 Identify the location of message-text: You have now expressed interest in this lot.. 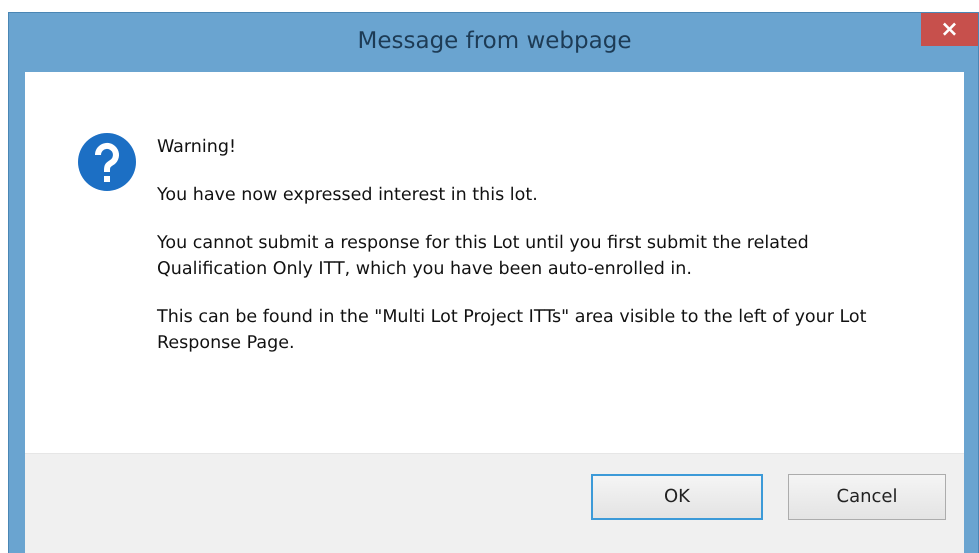
(348, 195).